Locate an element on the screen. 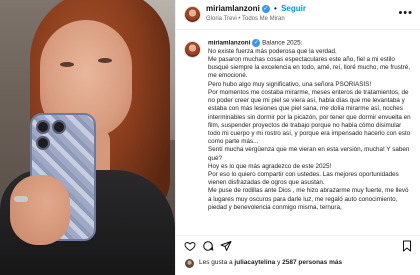  action-bar is located at coordinates (298, 245).